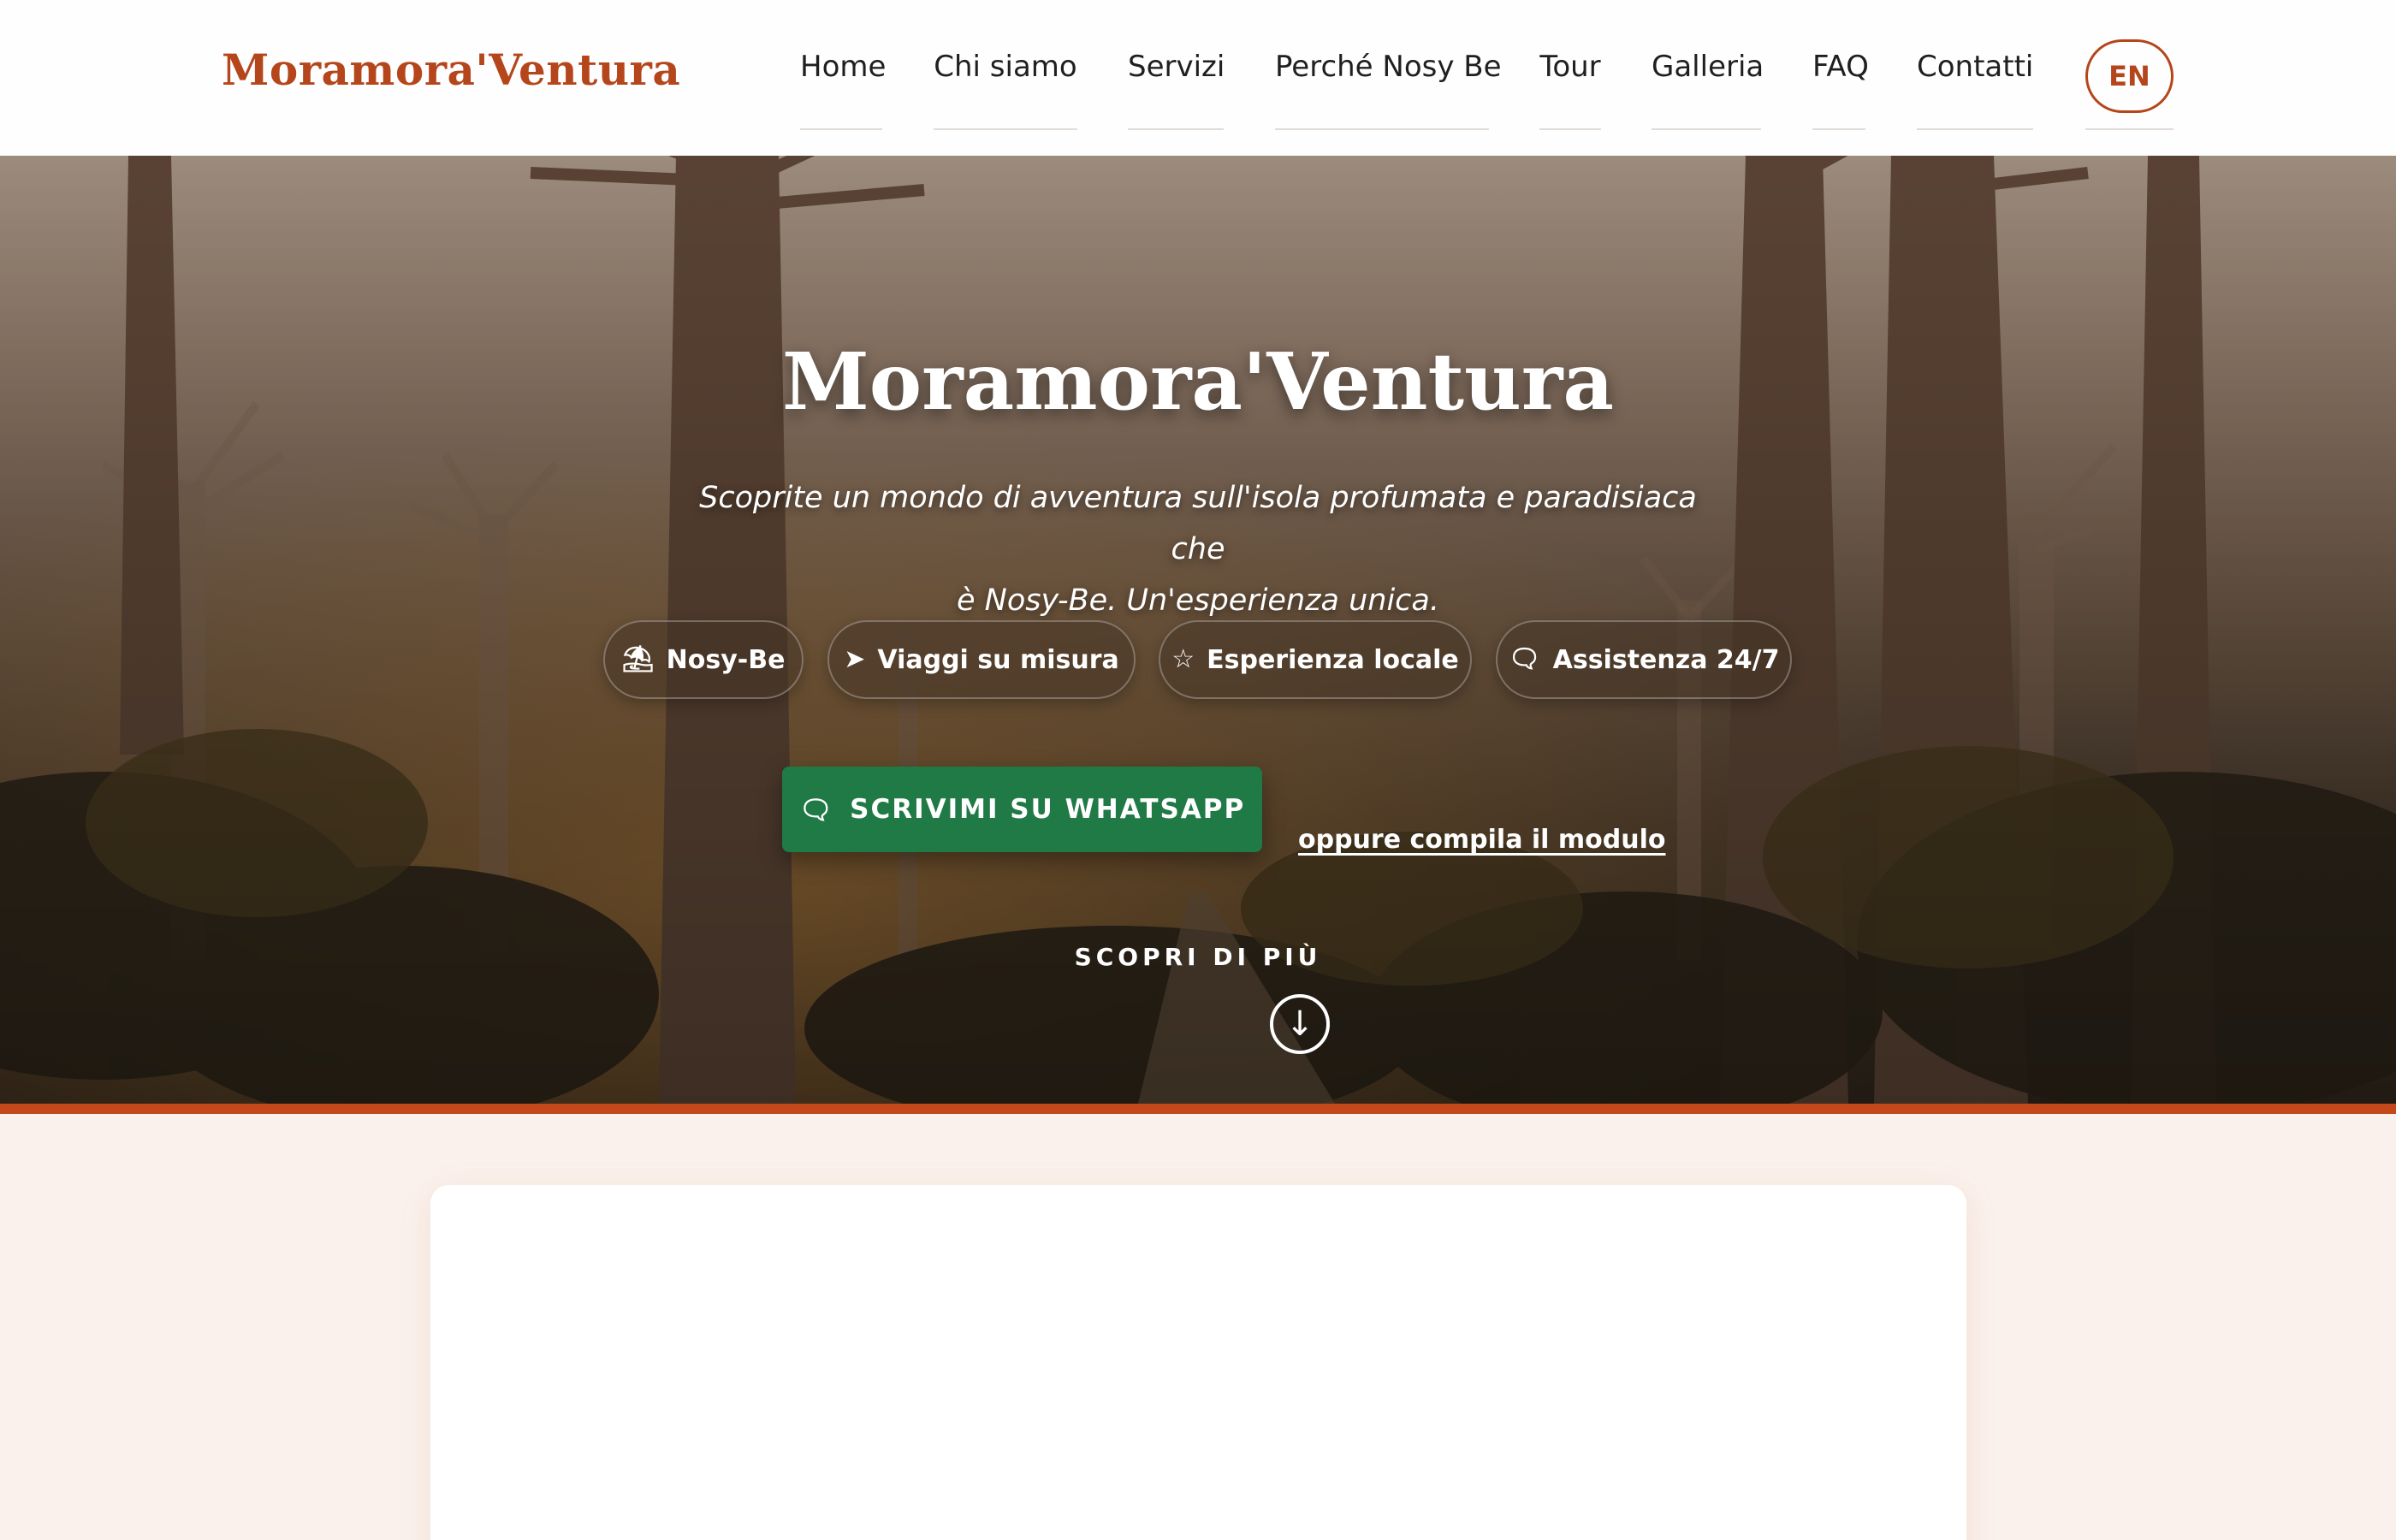  Describe the element at coordinates (1482, 840) in the screenshot. I see `contact-form-link: oppure compila il modulo` at that location.